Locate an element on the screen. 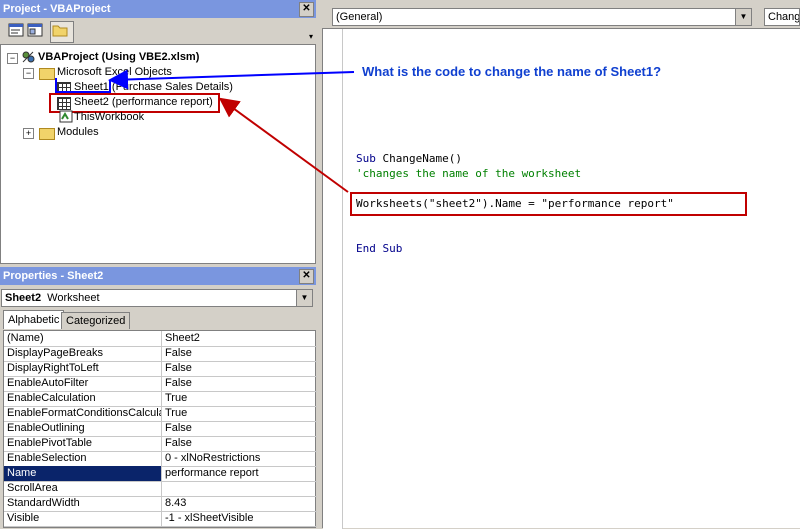 Image resolution: width=800 pixels, height=529 pixels. annotation-arrows is located at coordinates (205, 131).